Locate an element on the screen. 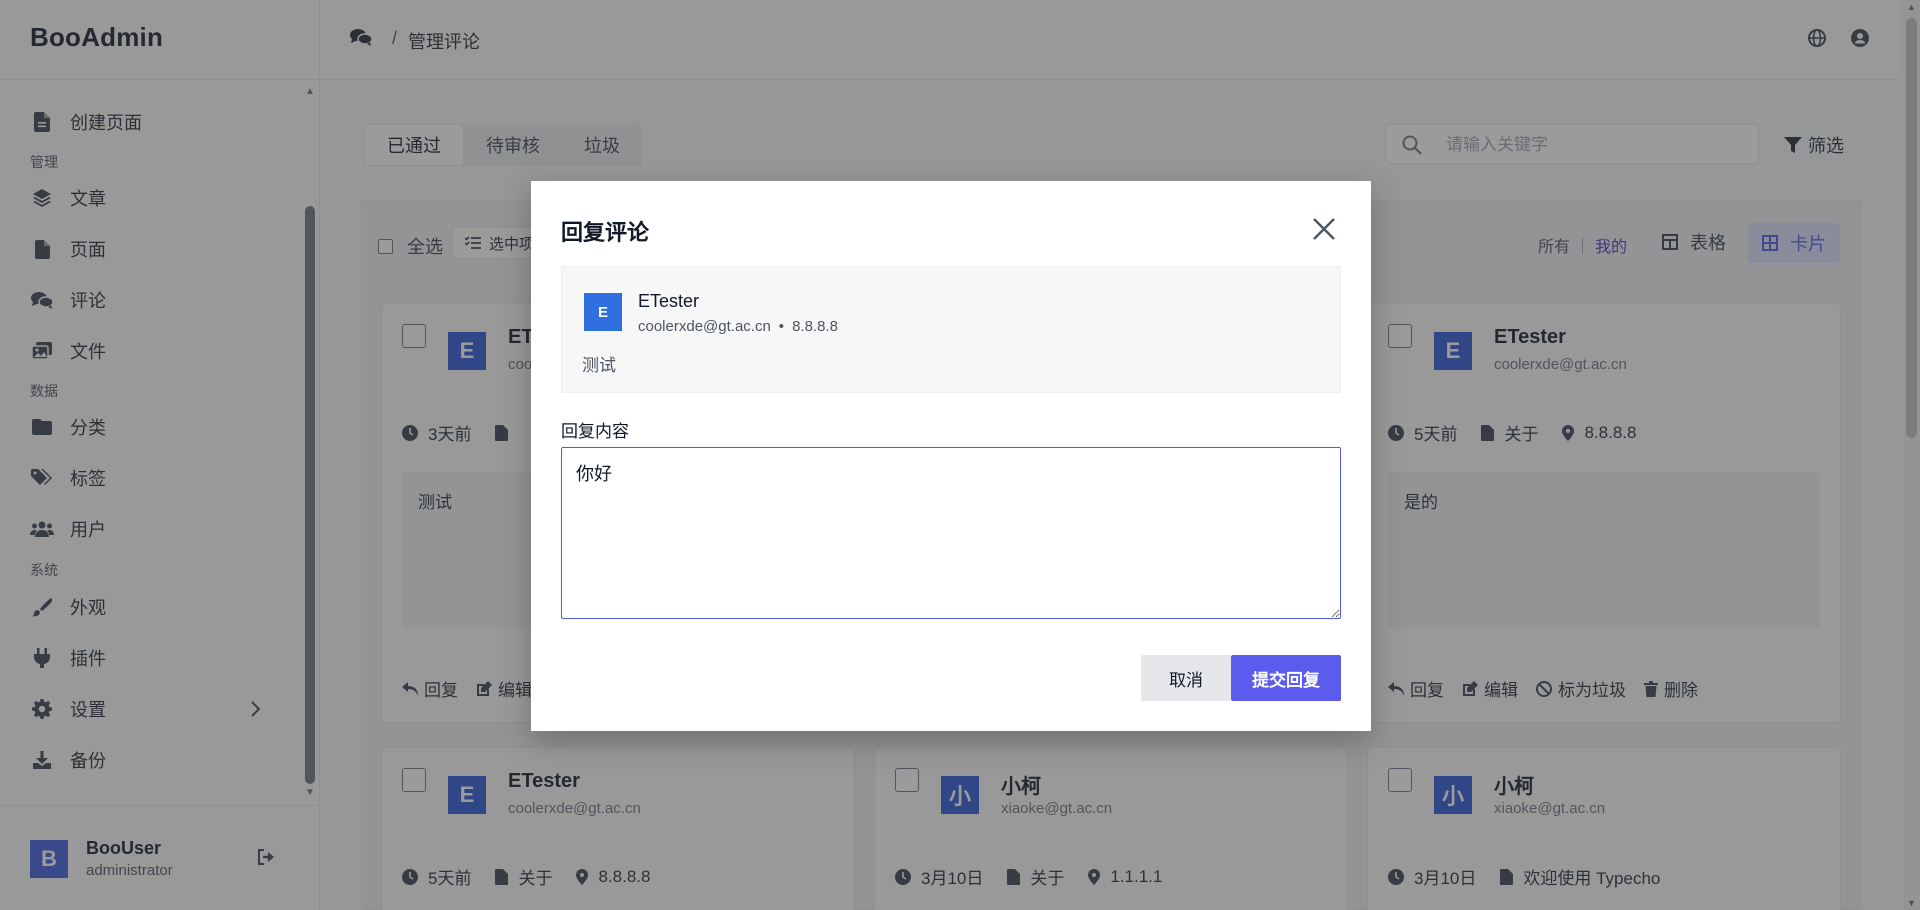 The width and height of the screenshot is (1920, 910). comment-content: 测试 is located at coordinates (599, 365).